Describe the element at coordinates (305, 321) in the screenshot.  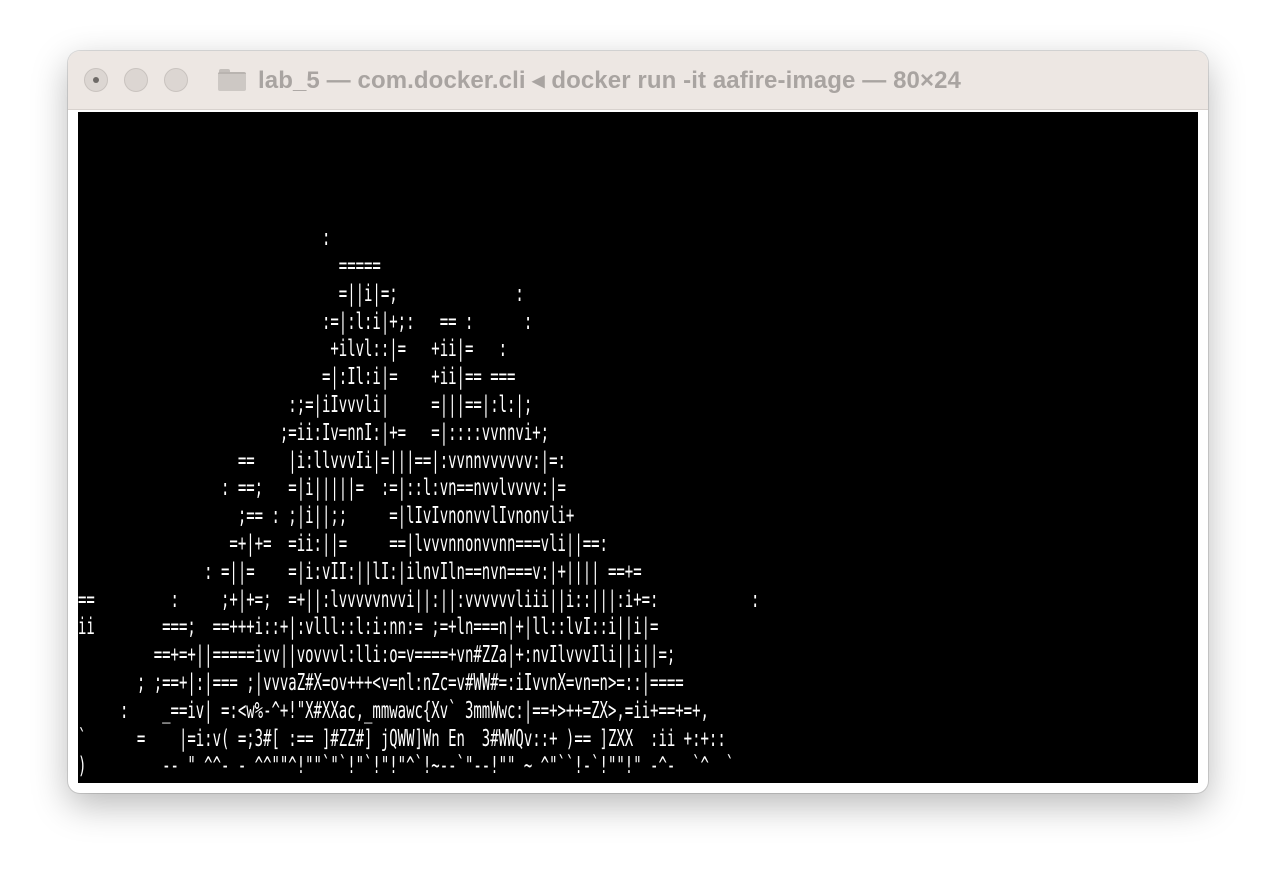
I see `terminal-line: :=|:l:i|+;: == : :` at that location.